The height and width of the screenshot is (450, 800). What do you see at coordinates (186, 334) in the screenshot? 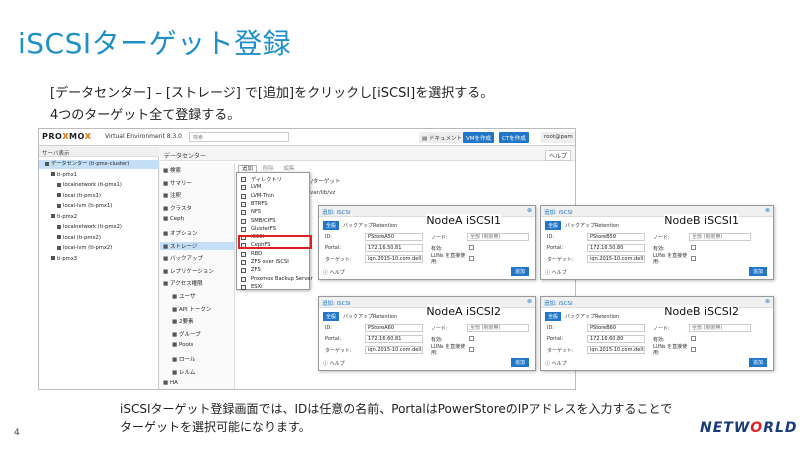
I see `menu-item: ■ グループ` at bounding box center [186, 334].